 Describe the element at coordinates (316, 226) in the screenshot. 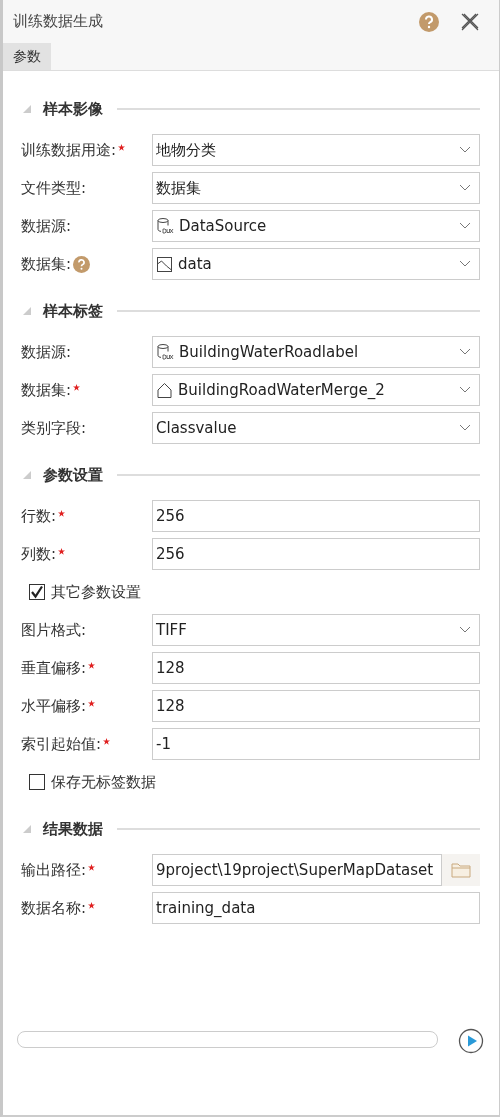

I see `dropdown: DataSource` at that location.